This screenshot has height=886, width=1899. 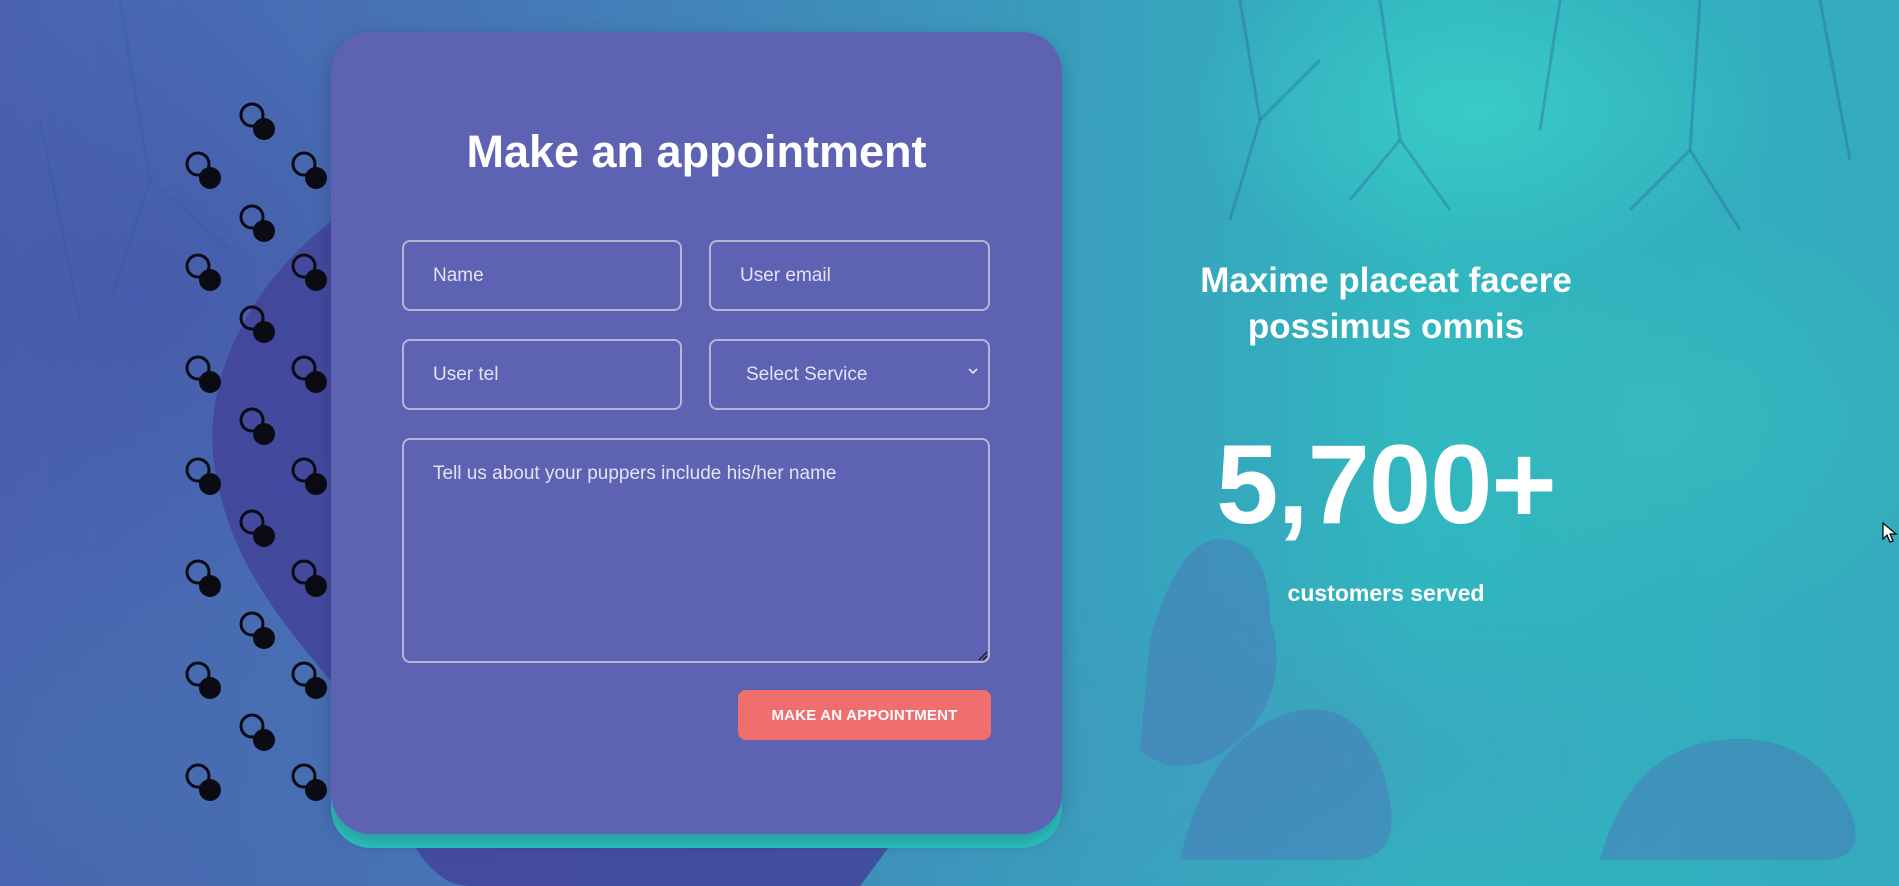 I want to click on service-select-value: Select Service, so click(x=807, y=374).